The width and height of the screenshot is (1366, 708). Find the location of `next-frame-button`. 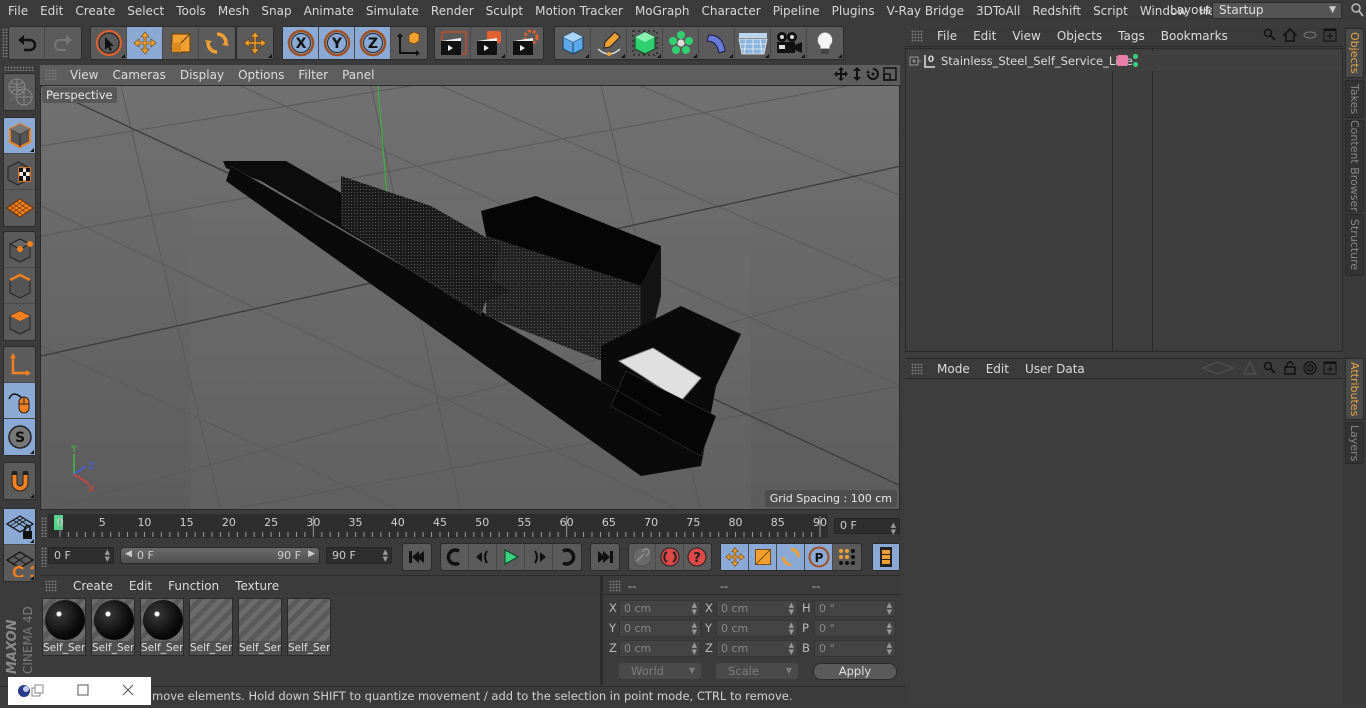

next-frame-button is located at coordinates (539, 557).